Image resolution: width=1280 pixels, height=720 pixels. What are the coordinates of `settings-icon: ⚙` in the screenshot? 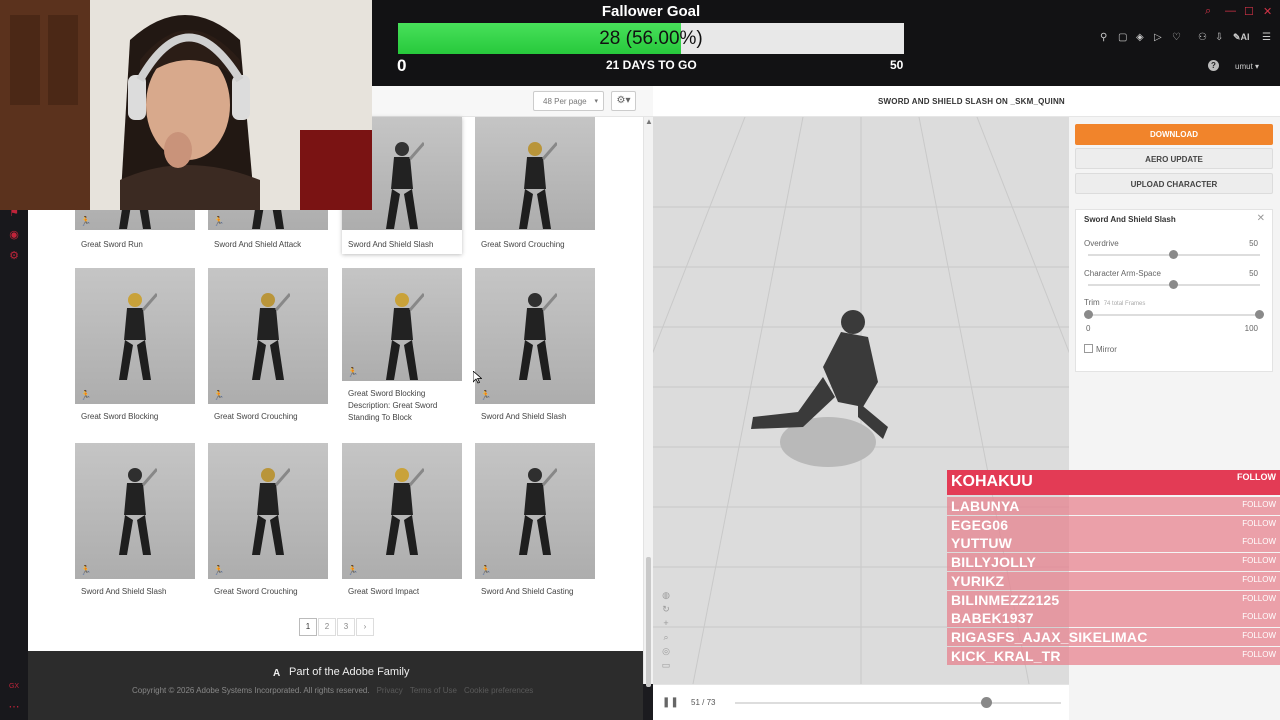 It's located at (14, 256).